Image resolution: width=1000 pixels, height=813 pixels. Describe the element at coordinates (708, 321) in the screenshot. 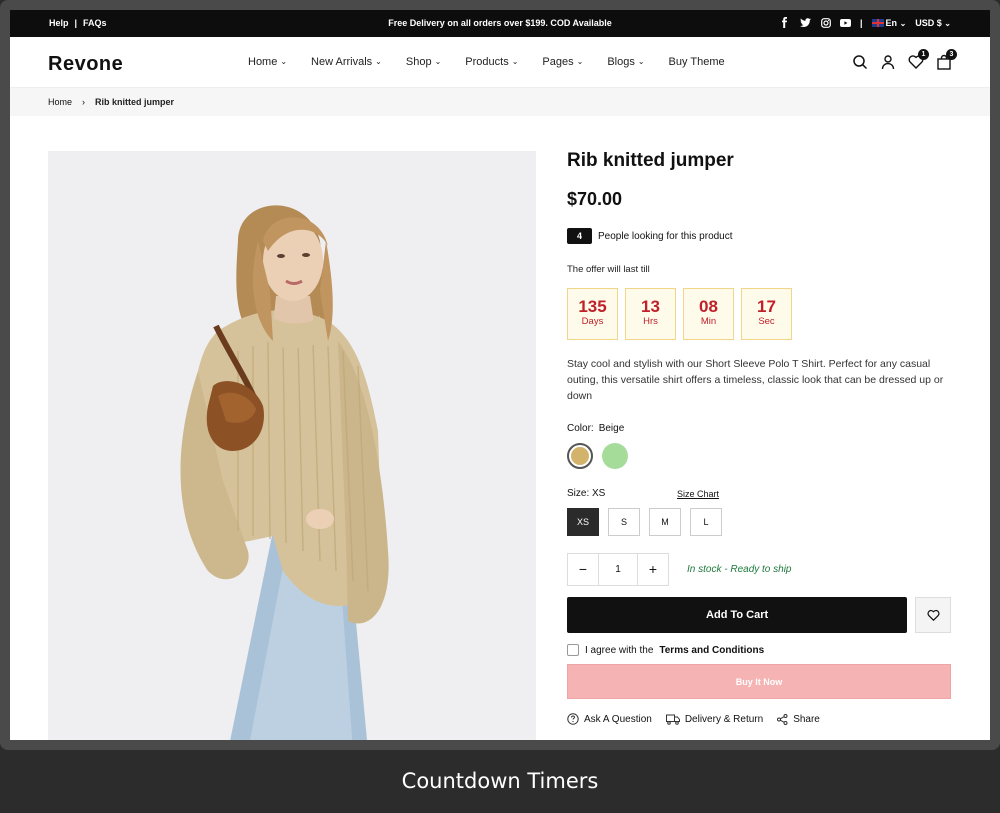

I see `timer-minutes-unit: Min` at that location.